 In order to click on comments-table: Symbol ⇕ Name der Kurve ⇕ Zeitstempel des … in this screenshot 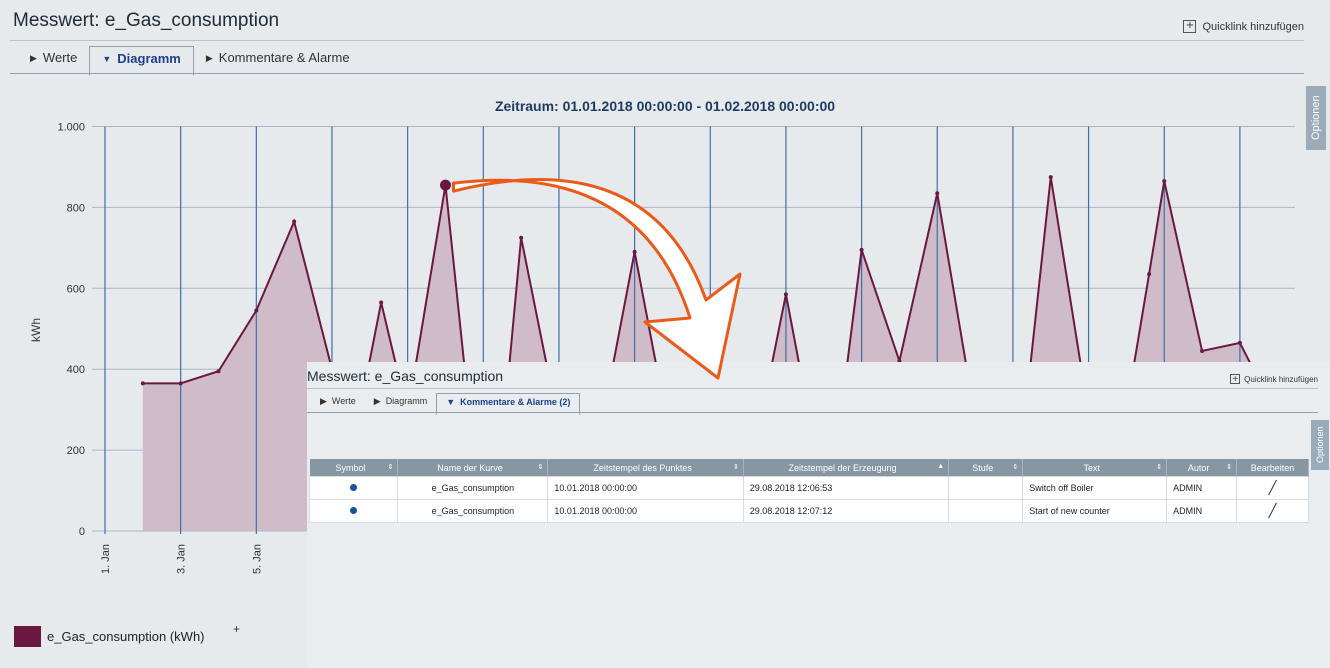, I will do `click(809, 491)`.